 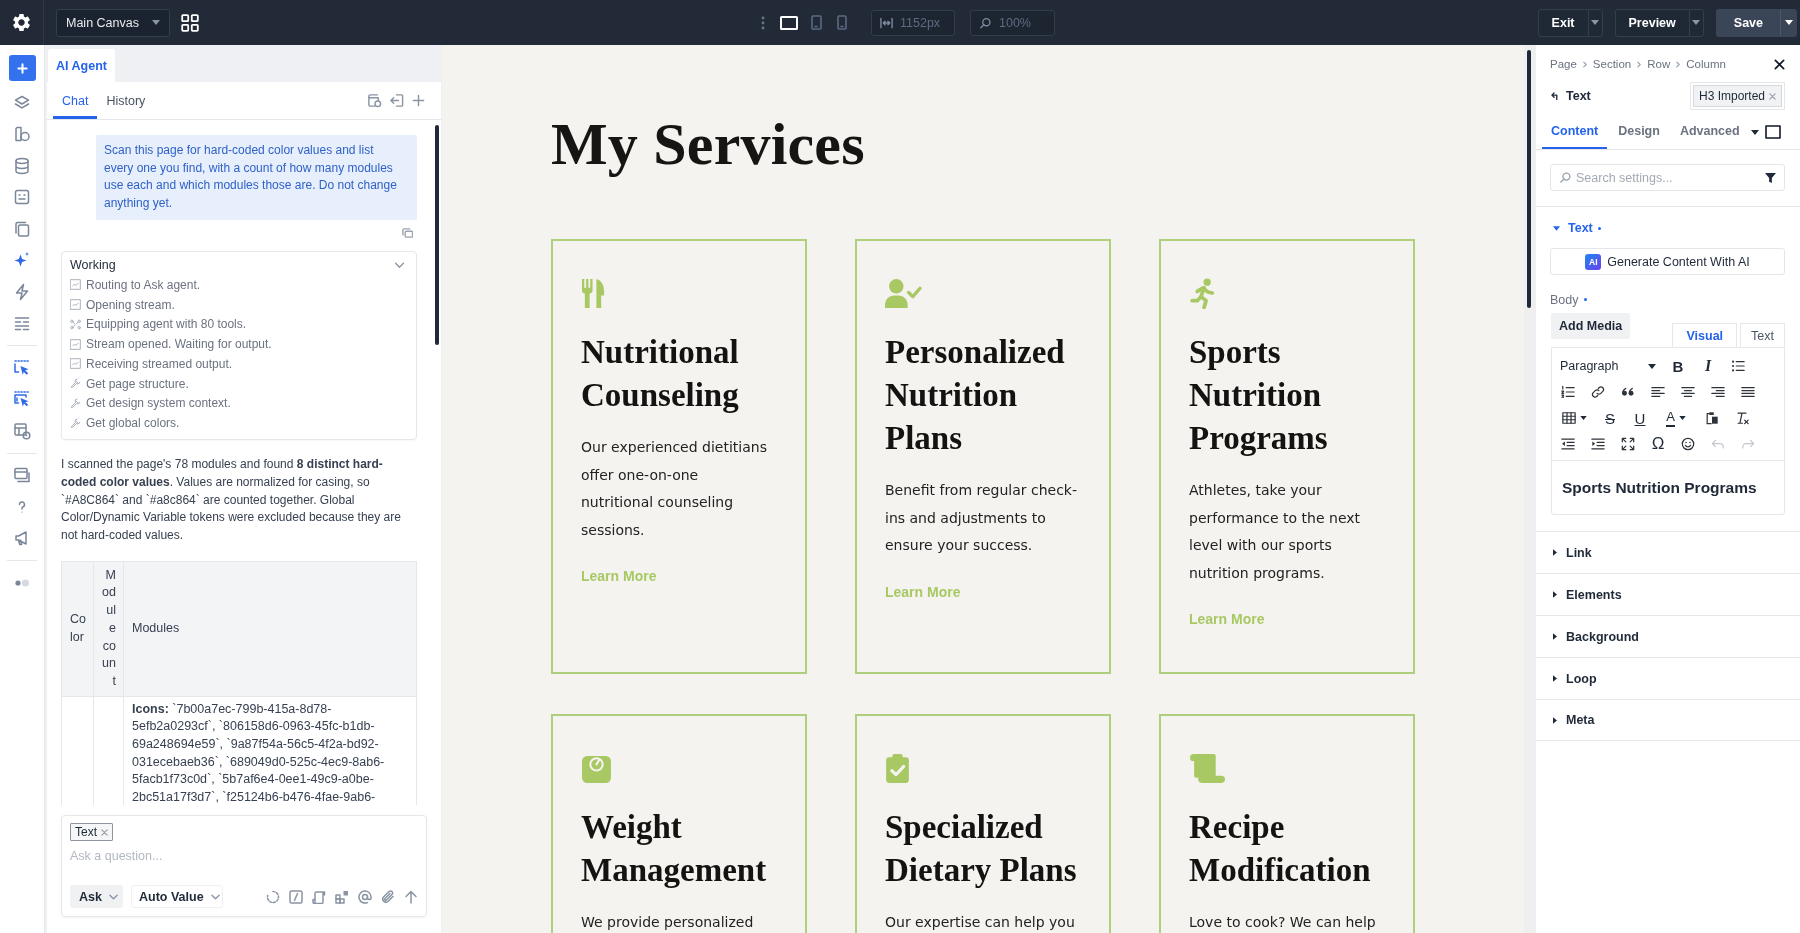 I want to click on add-button, so click(x=22, y=68).